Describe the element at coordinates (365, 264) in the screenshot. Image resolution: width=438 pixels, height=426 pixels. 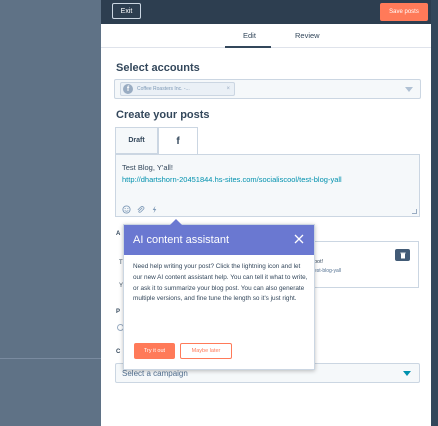
I see `link-preview-card: pot! est-blog-yall` at that location.